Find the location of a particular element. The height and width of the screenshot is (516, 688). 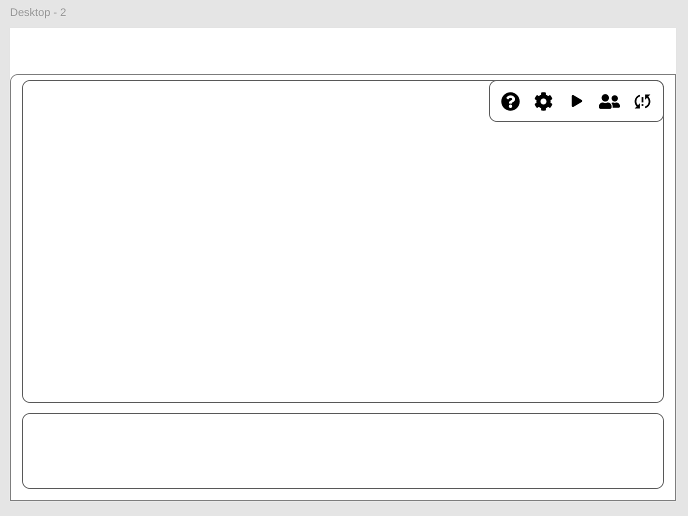

frame-title: Desktop - 2 is located at coordinates (38, 13).